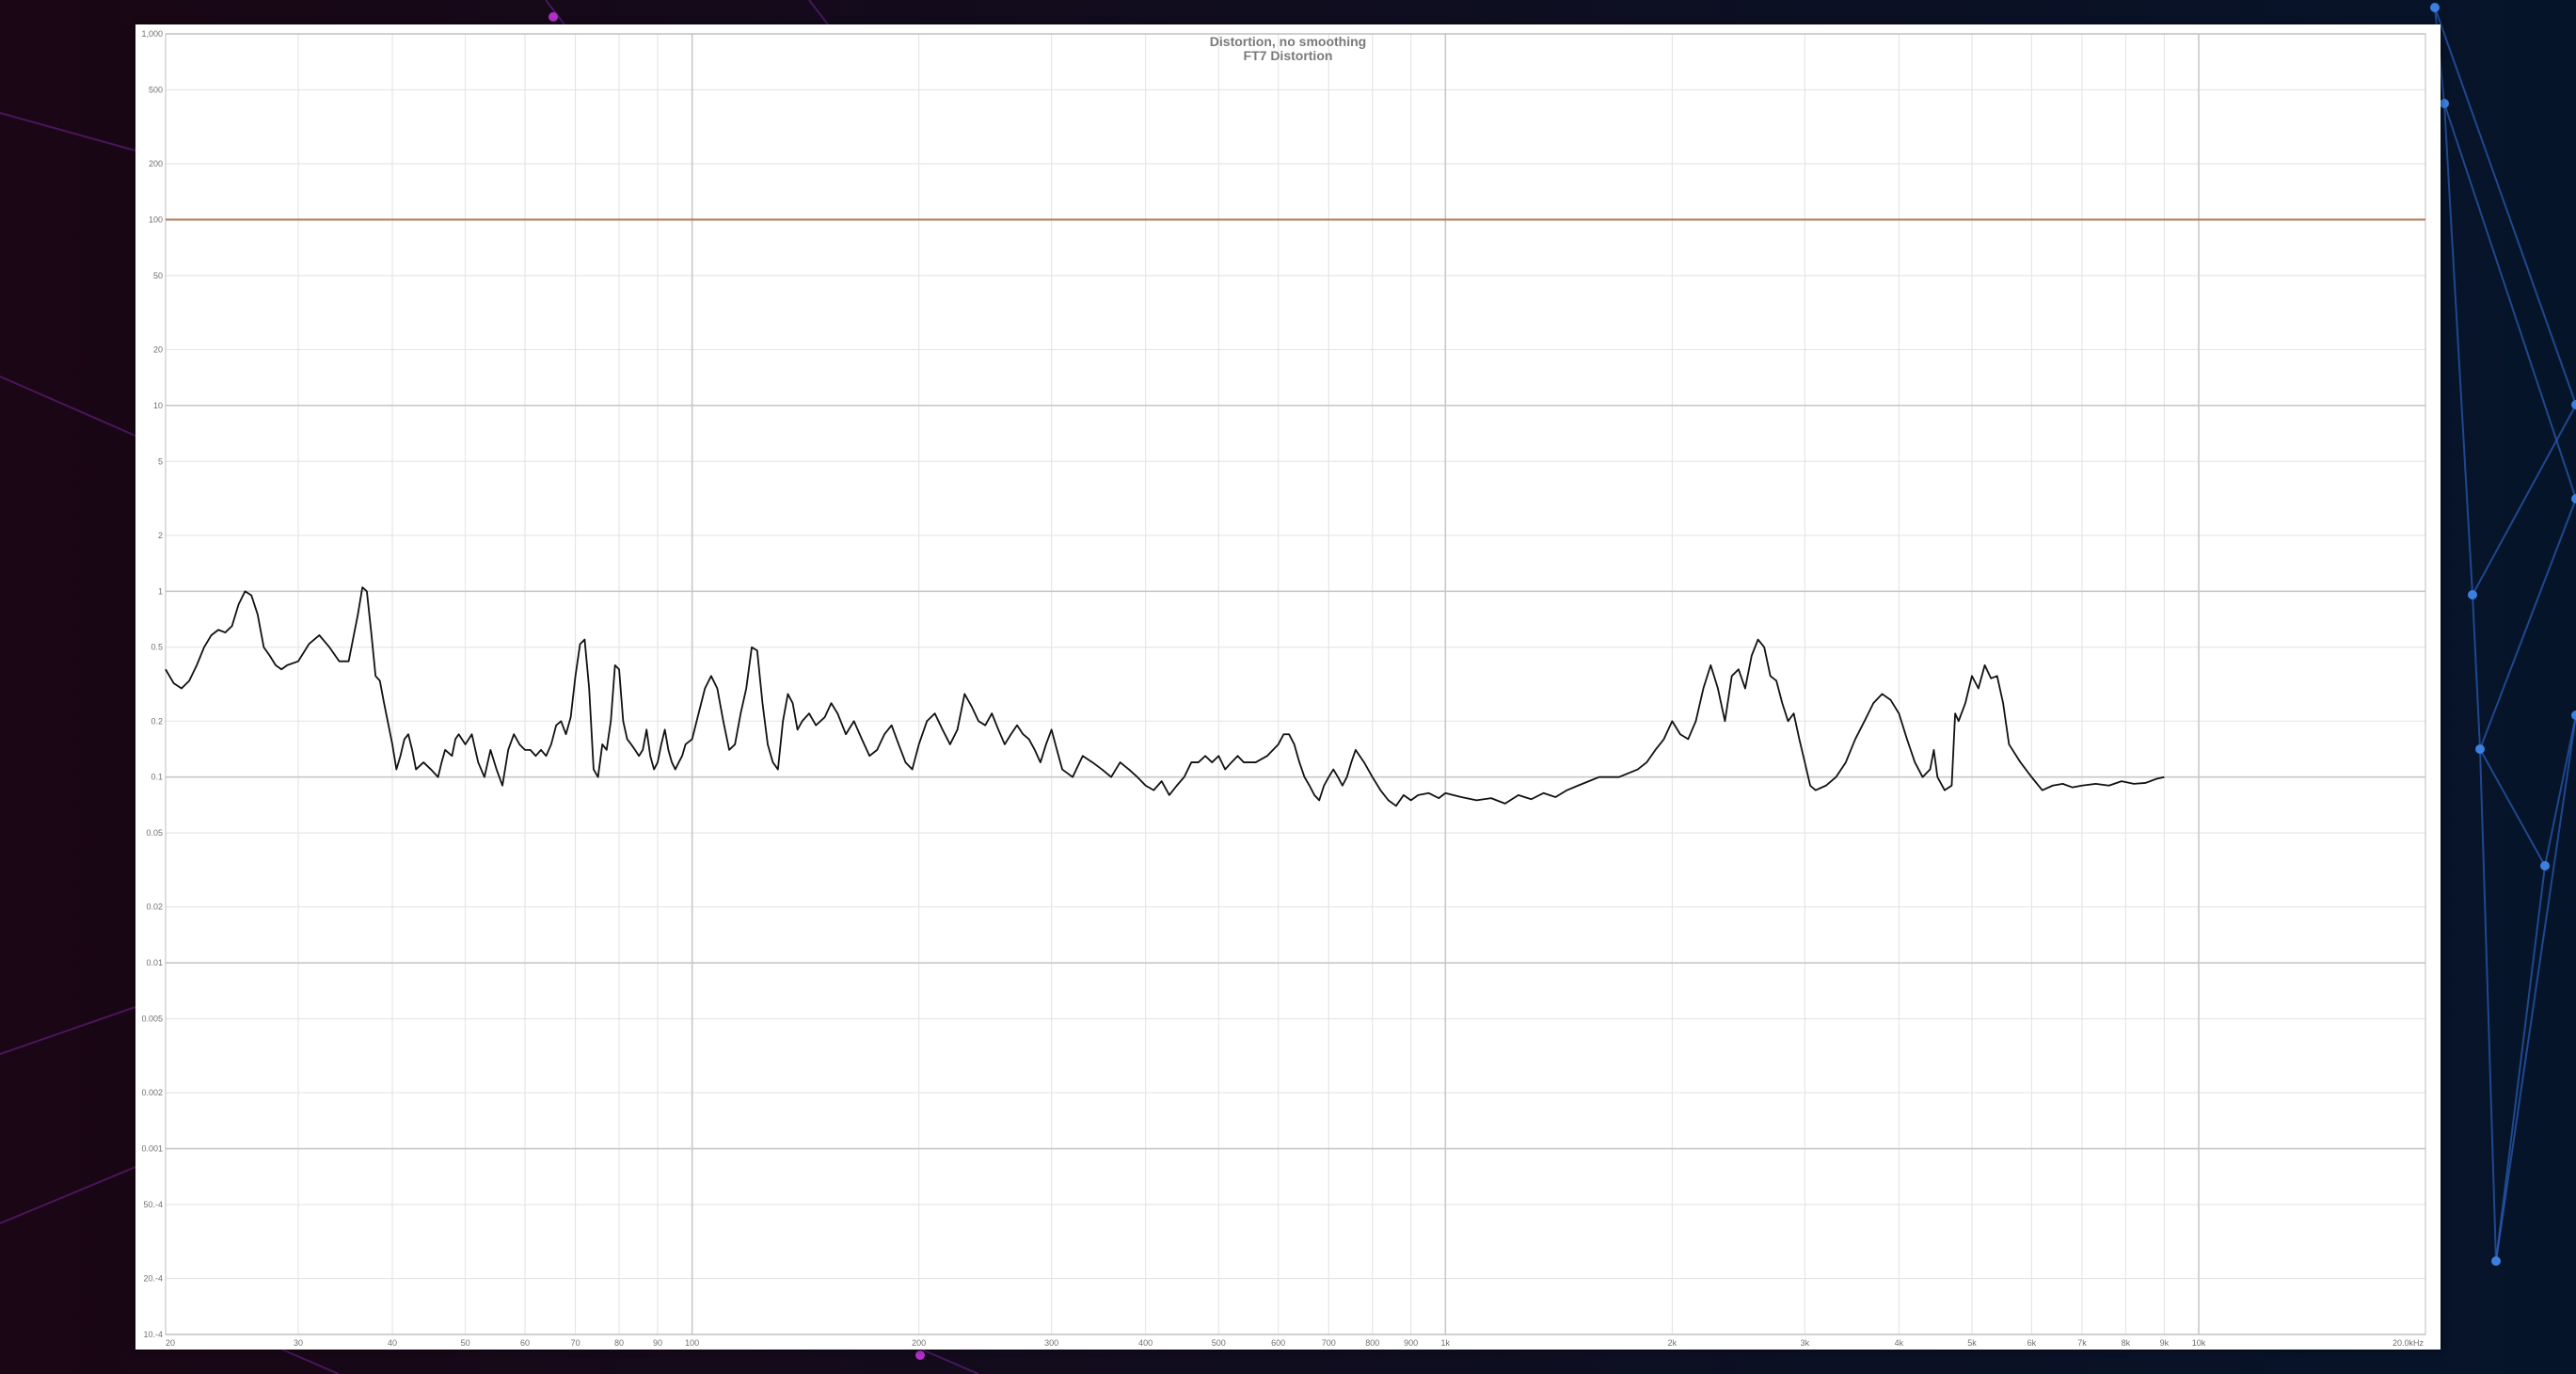  I want to click on x-tick-label: 1k, so click(1446, 1343).